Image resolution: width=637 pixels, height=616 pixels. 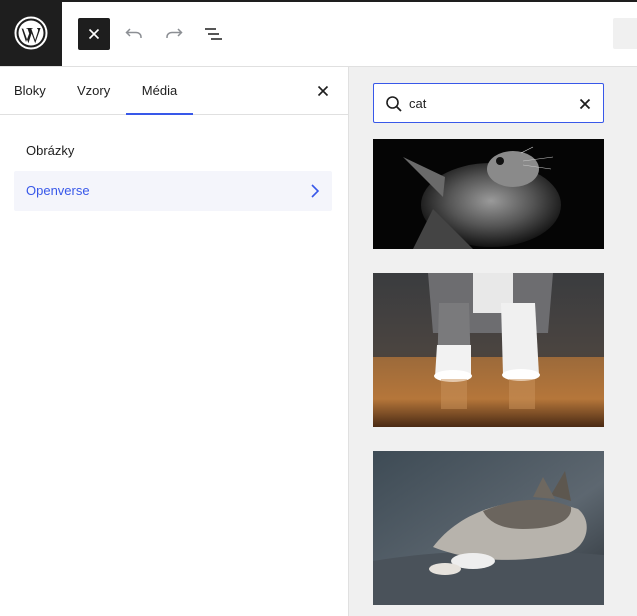 What do you see at coordinates (315, 191) in the screenshot?
I see `chevron-right-icon` at bounding box center [315, 191].